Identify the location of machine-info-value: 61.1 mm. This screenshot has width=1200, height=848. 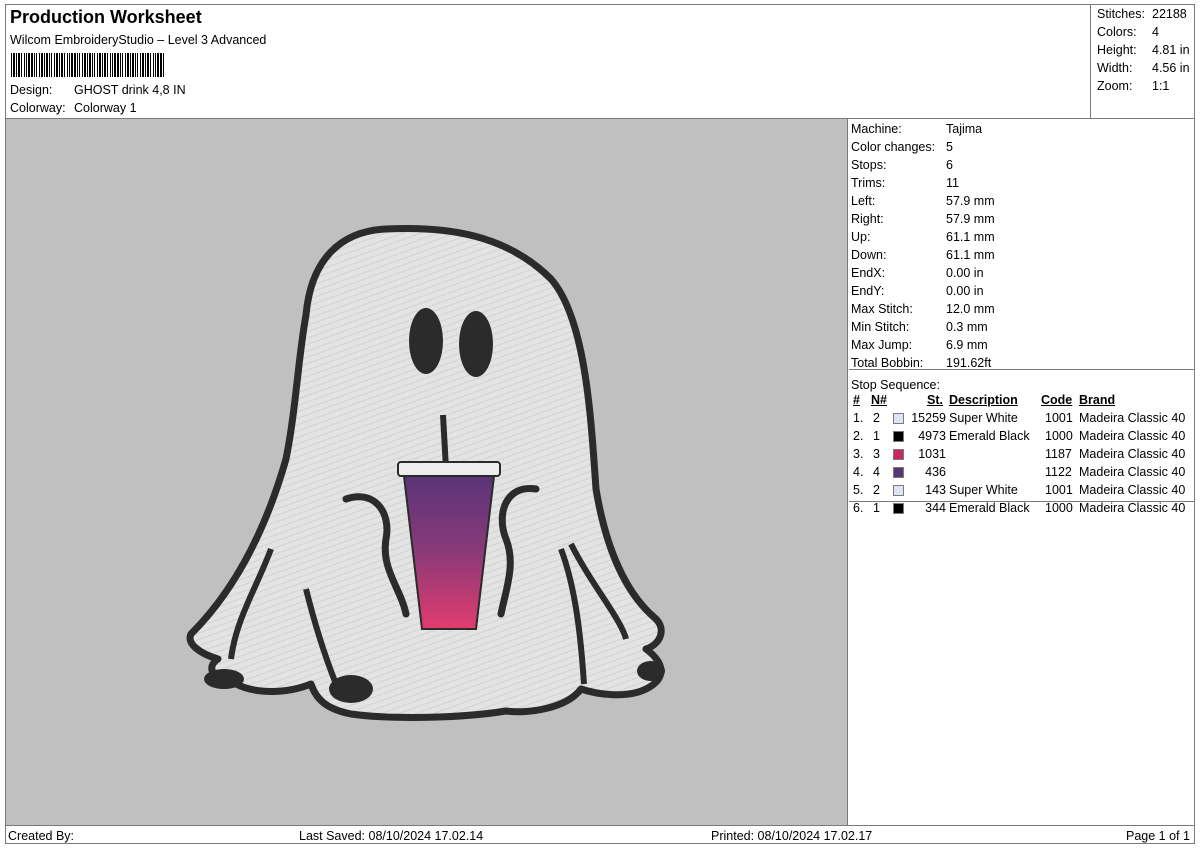
(970, 255).